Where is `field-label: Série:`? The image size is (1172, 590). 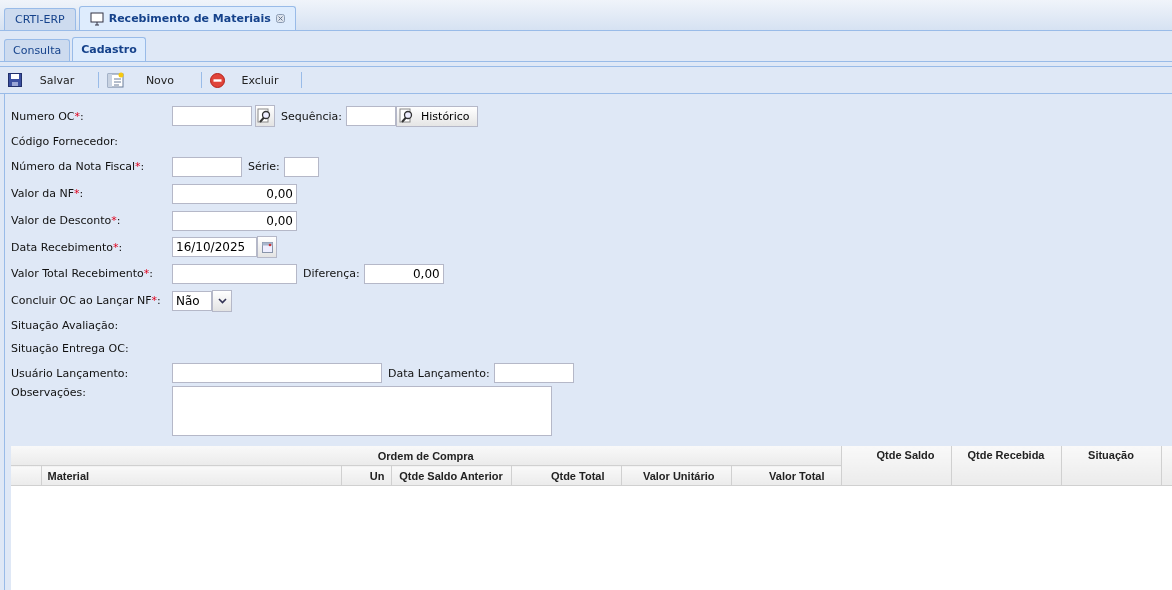 field-label: Série: is located at coordinates (263, 166).